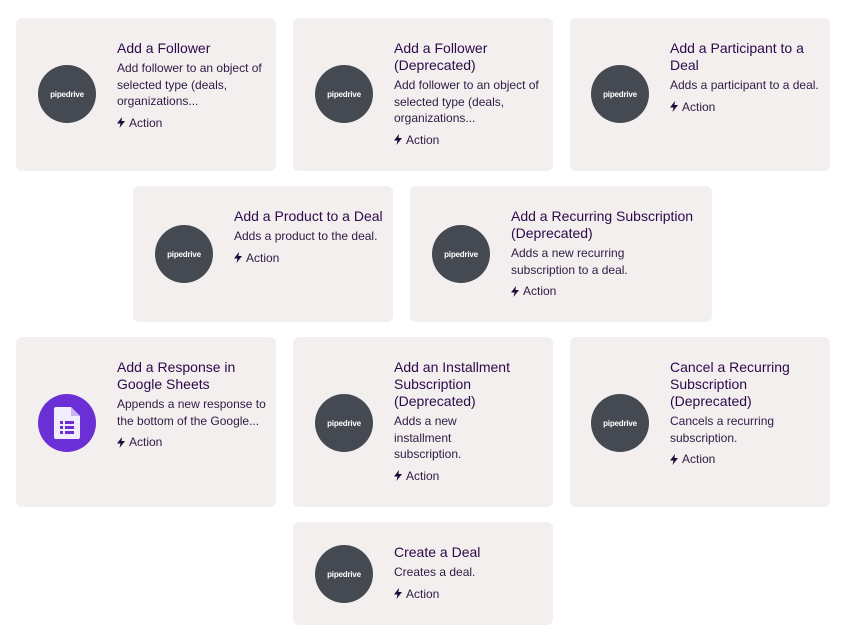 The height and width of the screenshot is (633, 842). Describe the element at coordinates (744, 85) in the screenshot. I see `card-description: Adds a participant to a deal.` at that location.